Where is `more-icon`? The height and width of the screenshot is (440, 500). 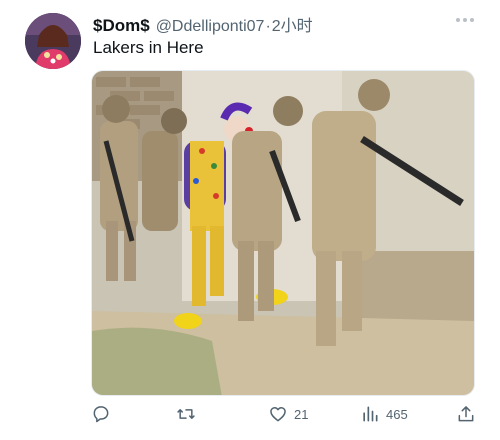 more-icon is located at coordinates (465, 21).